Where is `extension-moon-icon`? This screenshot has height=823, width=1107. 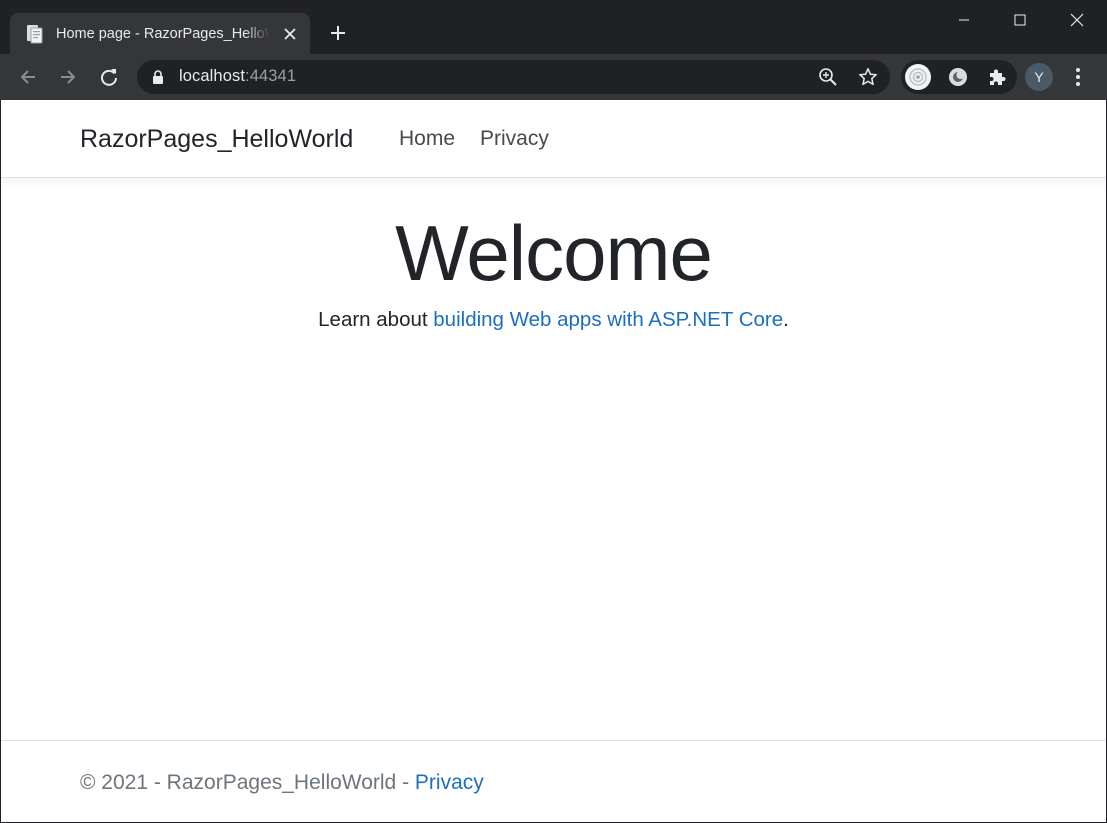
extension-moon-icon is located at coordinates (958, 77).